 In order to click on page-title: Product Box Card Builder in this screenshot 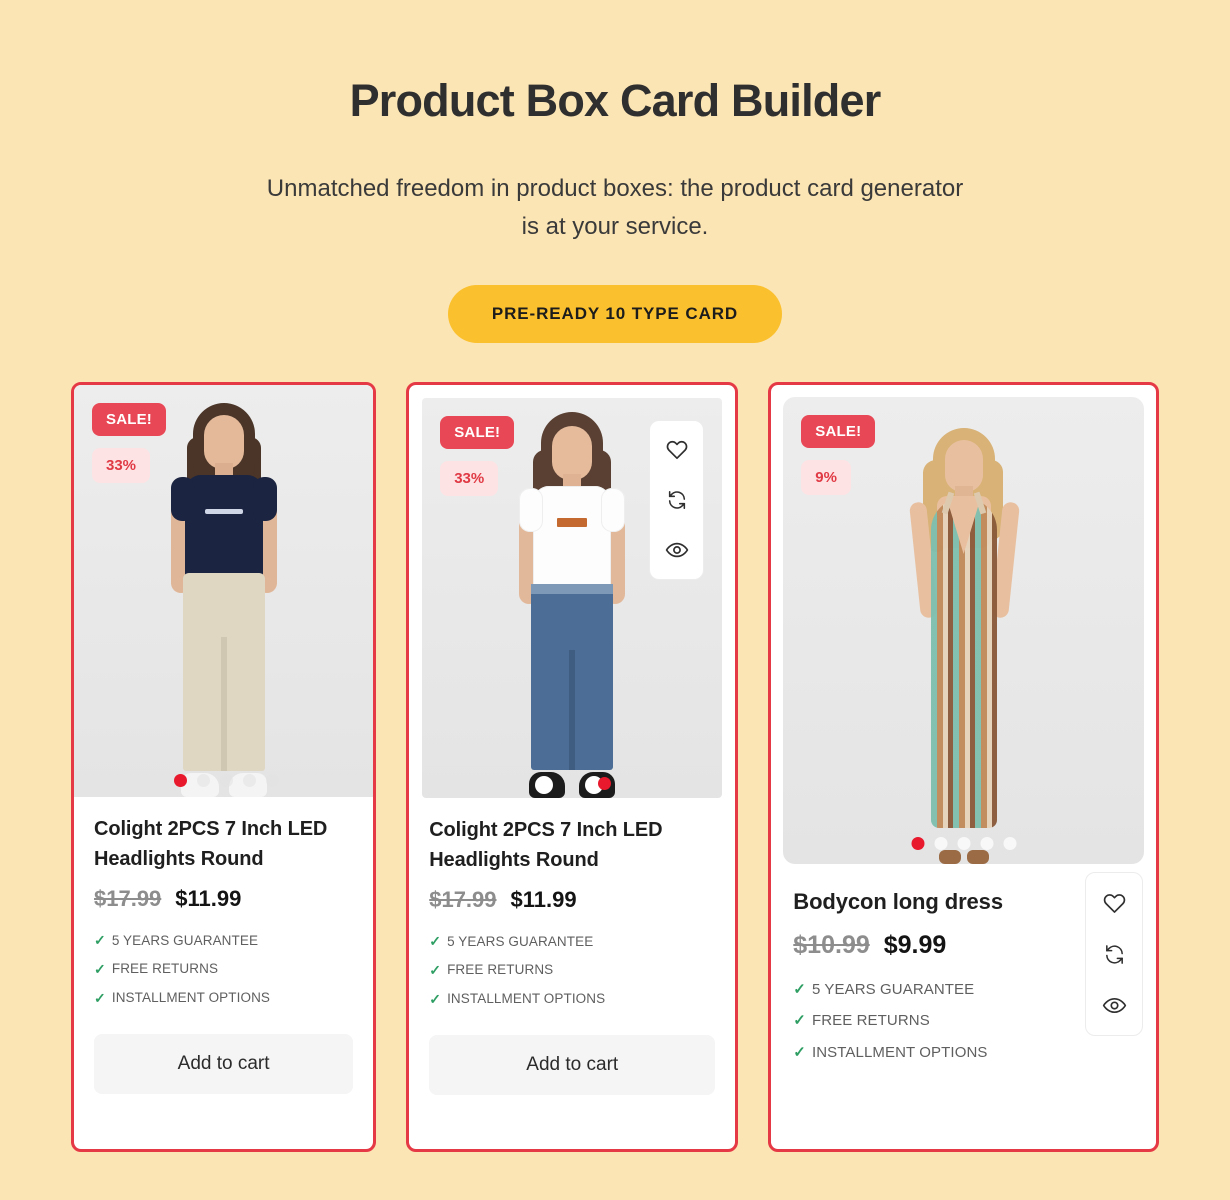, I will do `click(615, 100)`.